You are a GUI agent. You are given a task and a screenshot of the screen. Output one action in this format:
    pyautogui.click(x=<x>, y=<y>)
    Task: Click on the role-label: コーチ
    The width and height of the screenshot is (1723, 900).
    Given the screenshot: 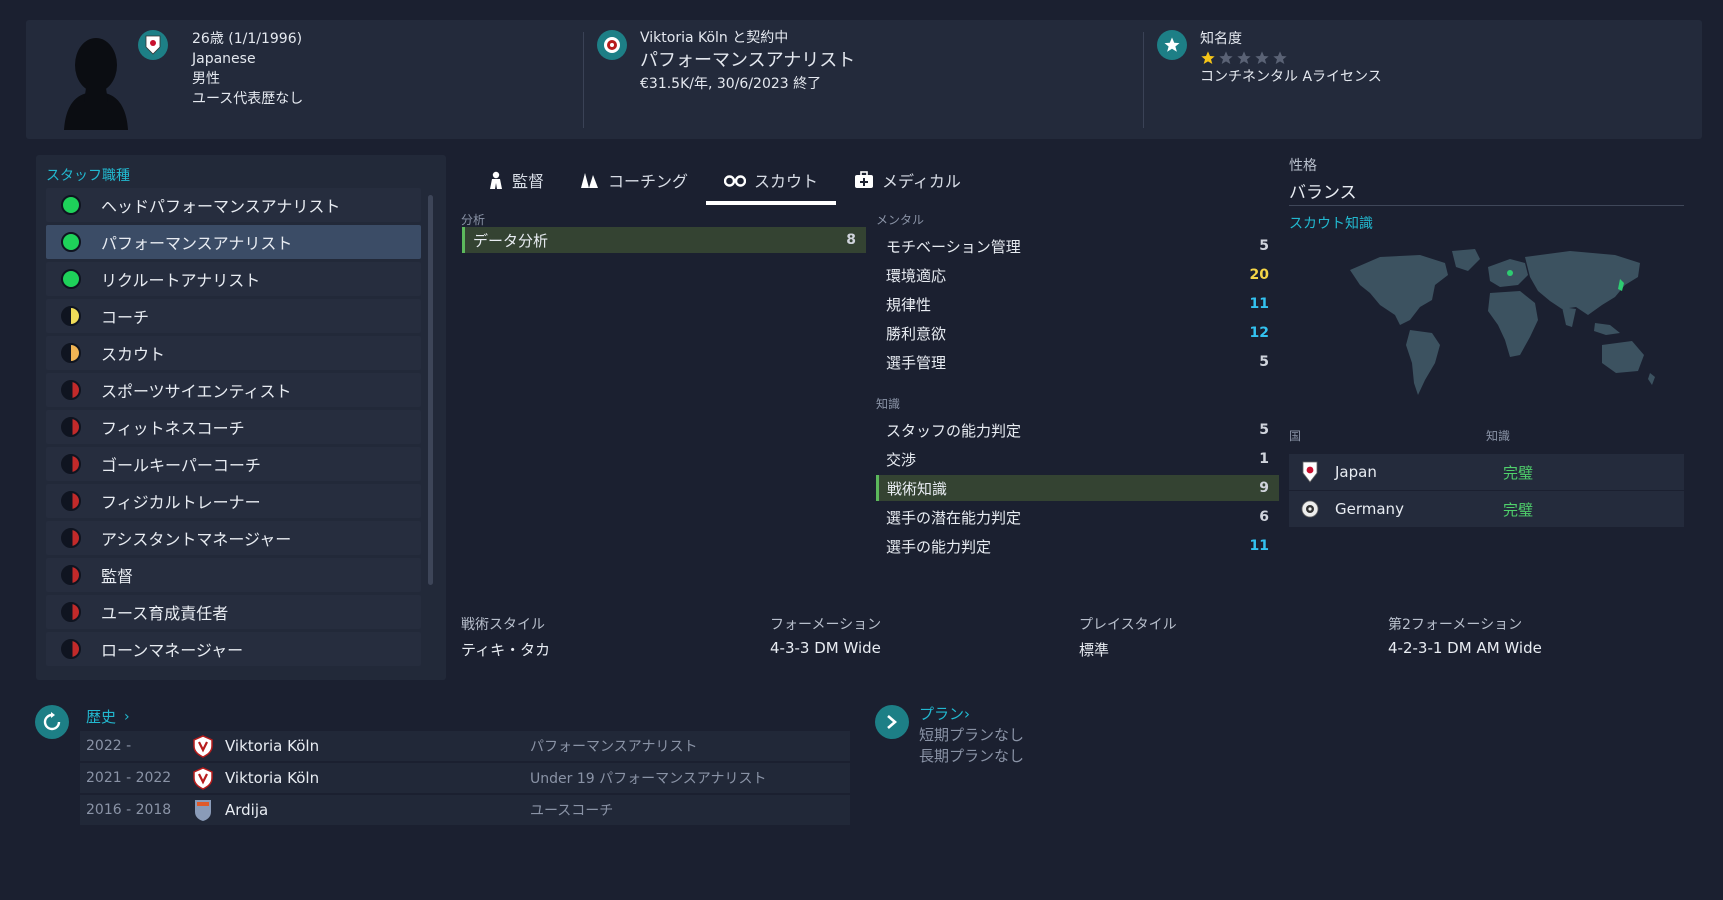 What is the action you would take?
    pyautogui.click(x=125, y=317)
    